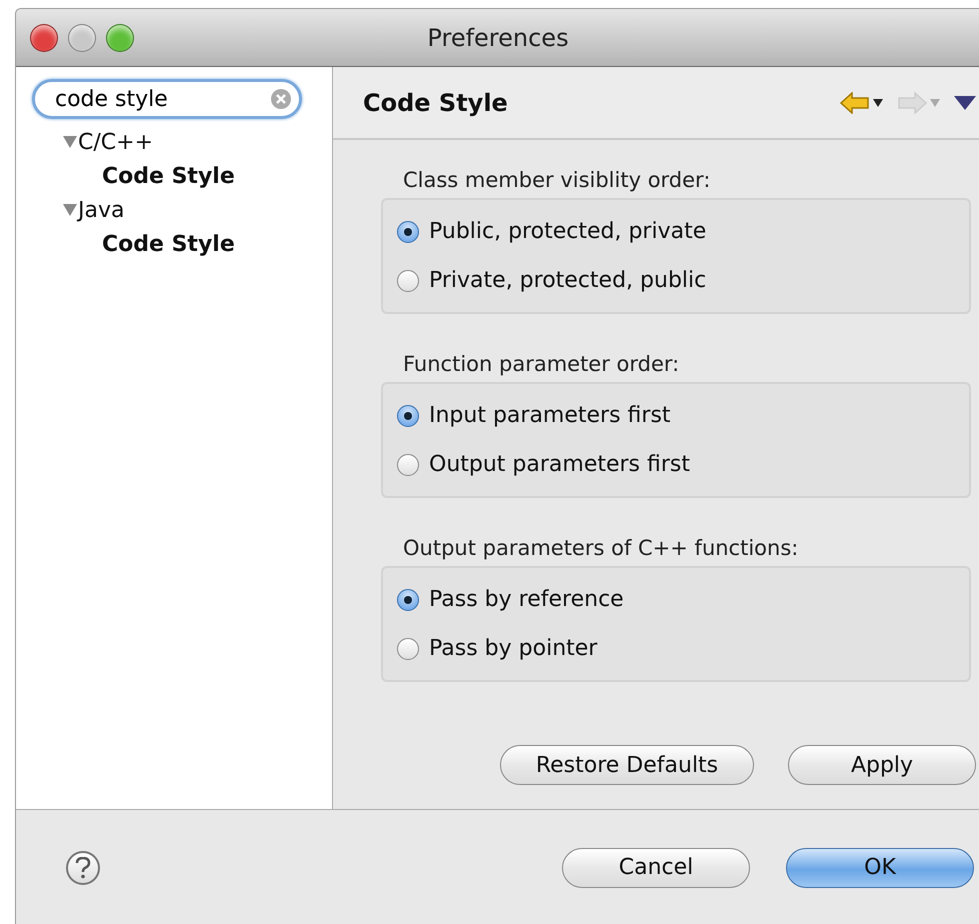  Describe the element at coordinates (116, 142) in the screenshot. I see `tree-item: C/C++` at that location.